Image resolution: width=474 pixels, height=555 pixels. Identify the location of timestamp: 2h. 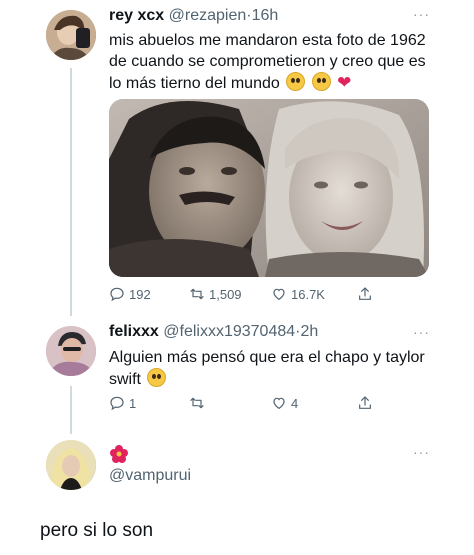
(309, 331).